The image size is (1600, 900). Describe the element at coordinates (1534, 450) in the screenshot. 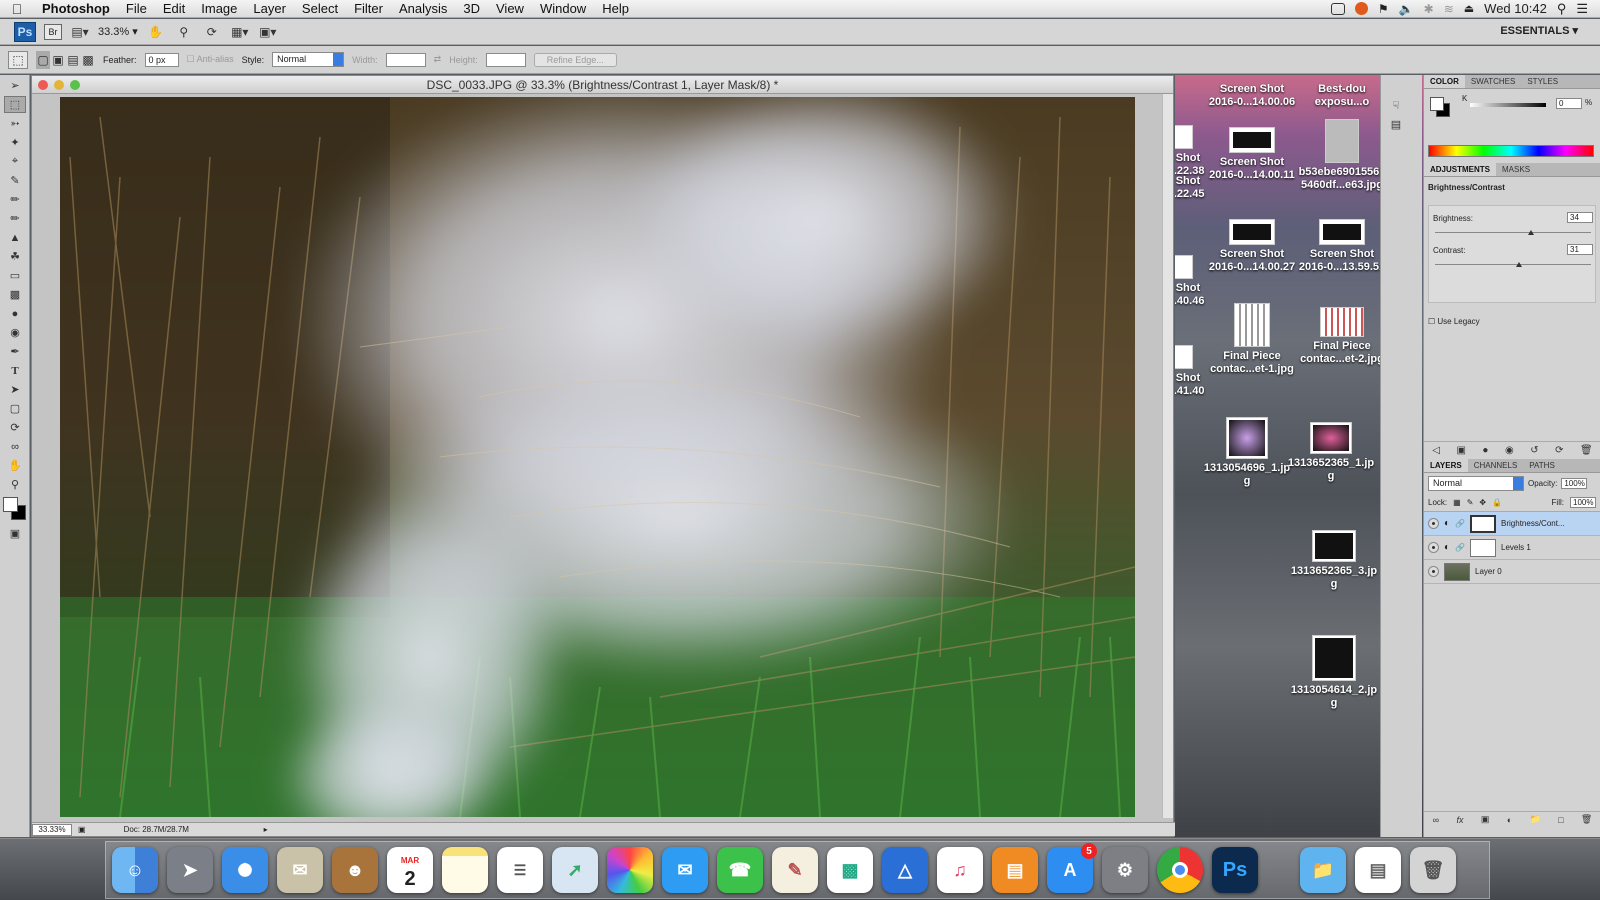

I see `previous-state-icon: ↺` at that location.